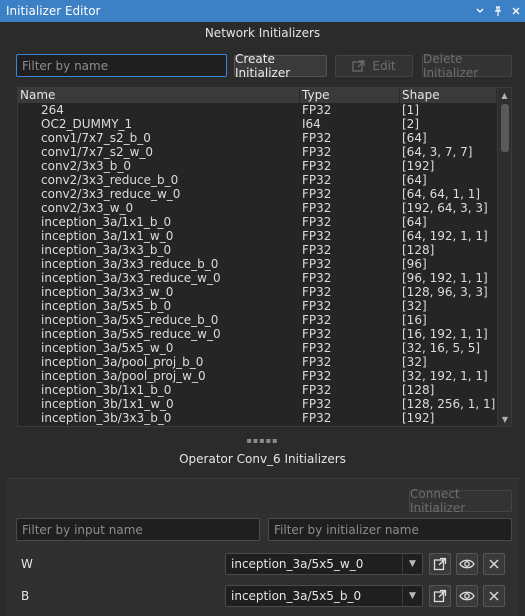 This screenshot has width=525, height=616. What do you see at coordinates (390, 529) in the screenshot?
I see `filter-by-initializer-name-input` at bounding box center [390, 529].